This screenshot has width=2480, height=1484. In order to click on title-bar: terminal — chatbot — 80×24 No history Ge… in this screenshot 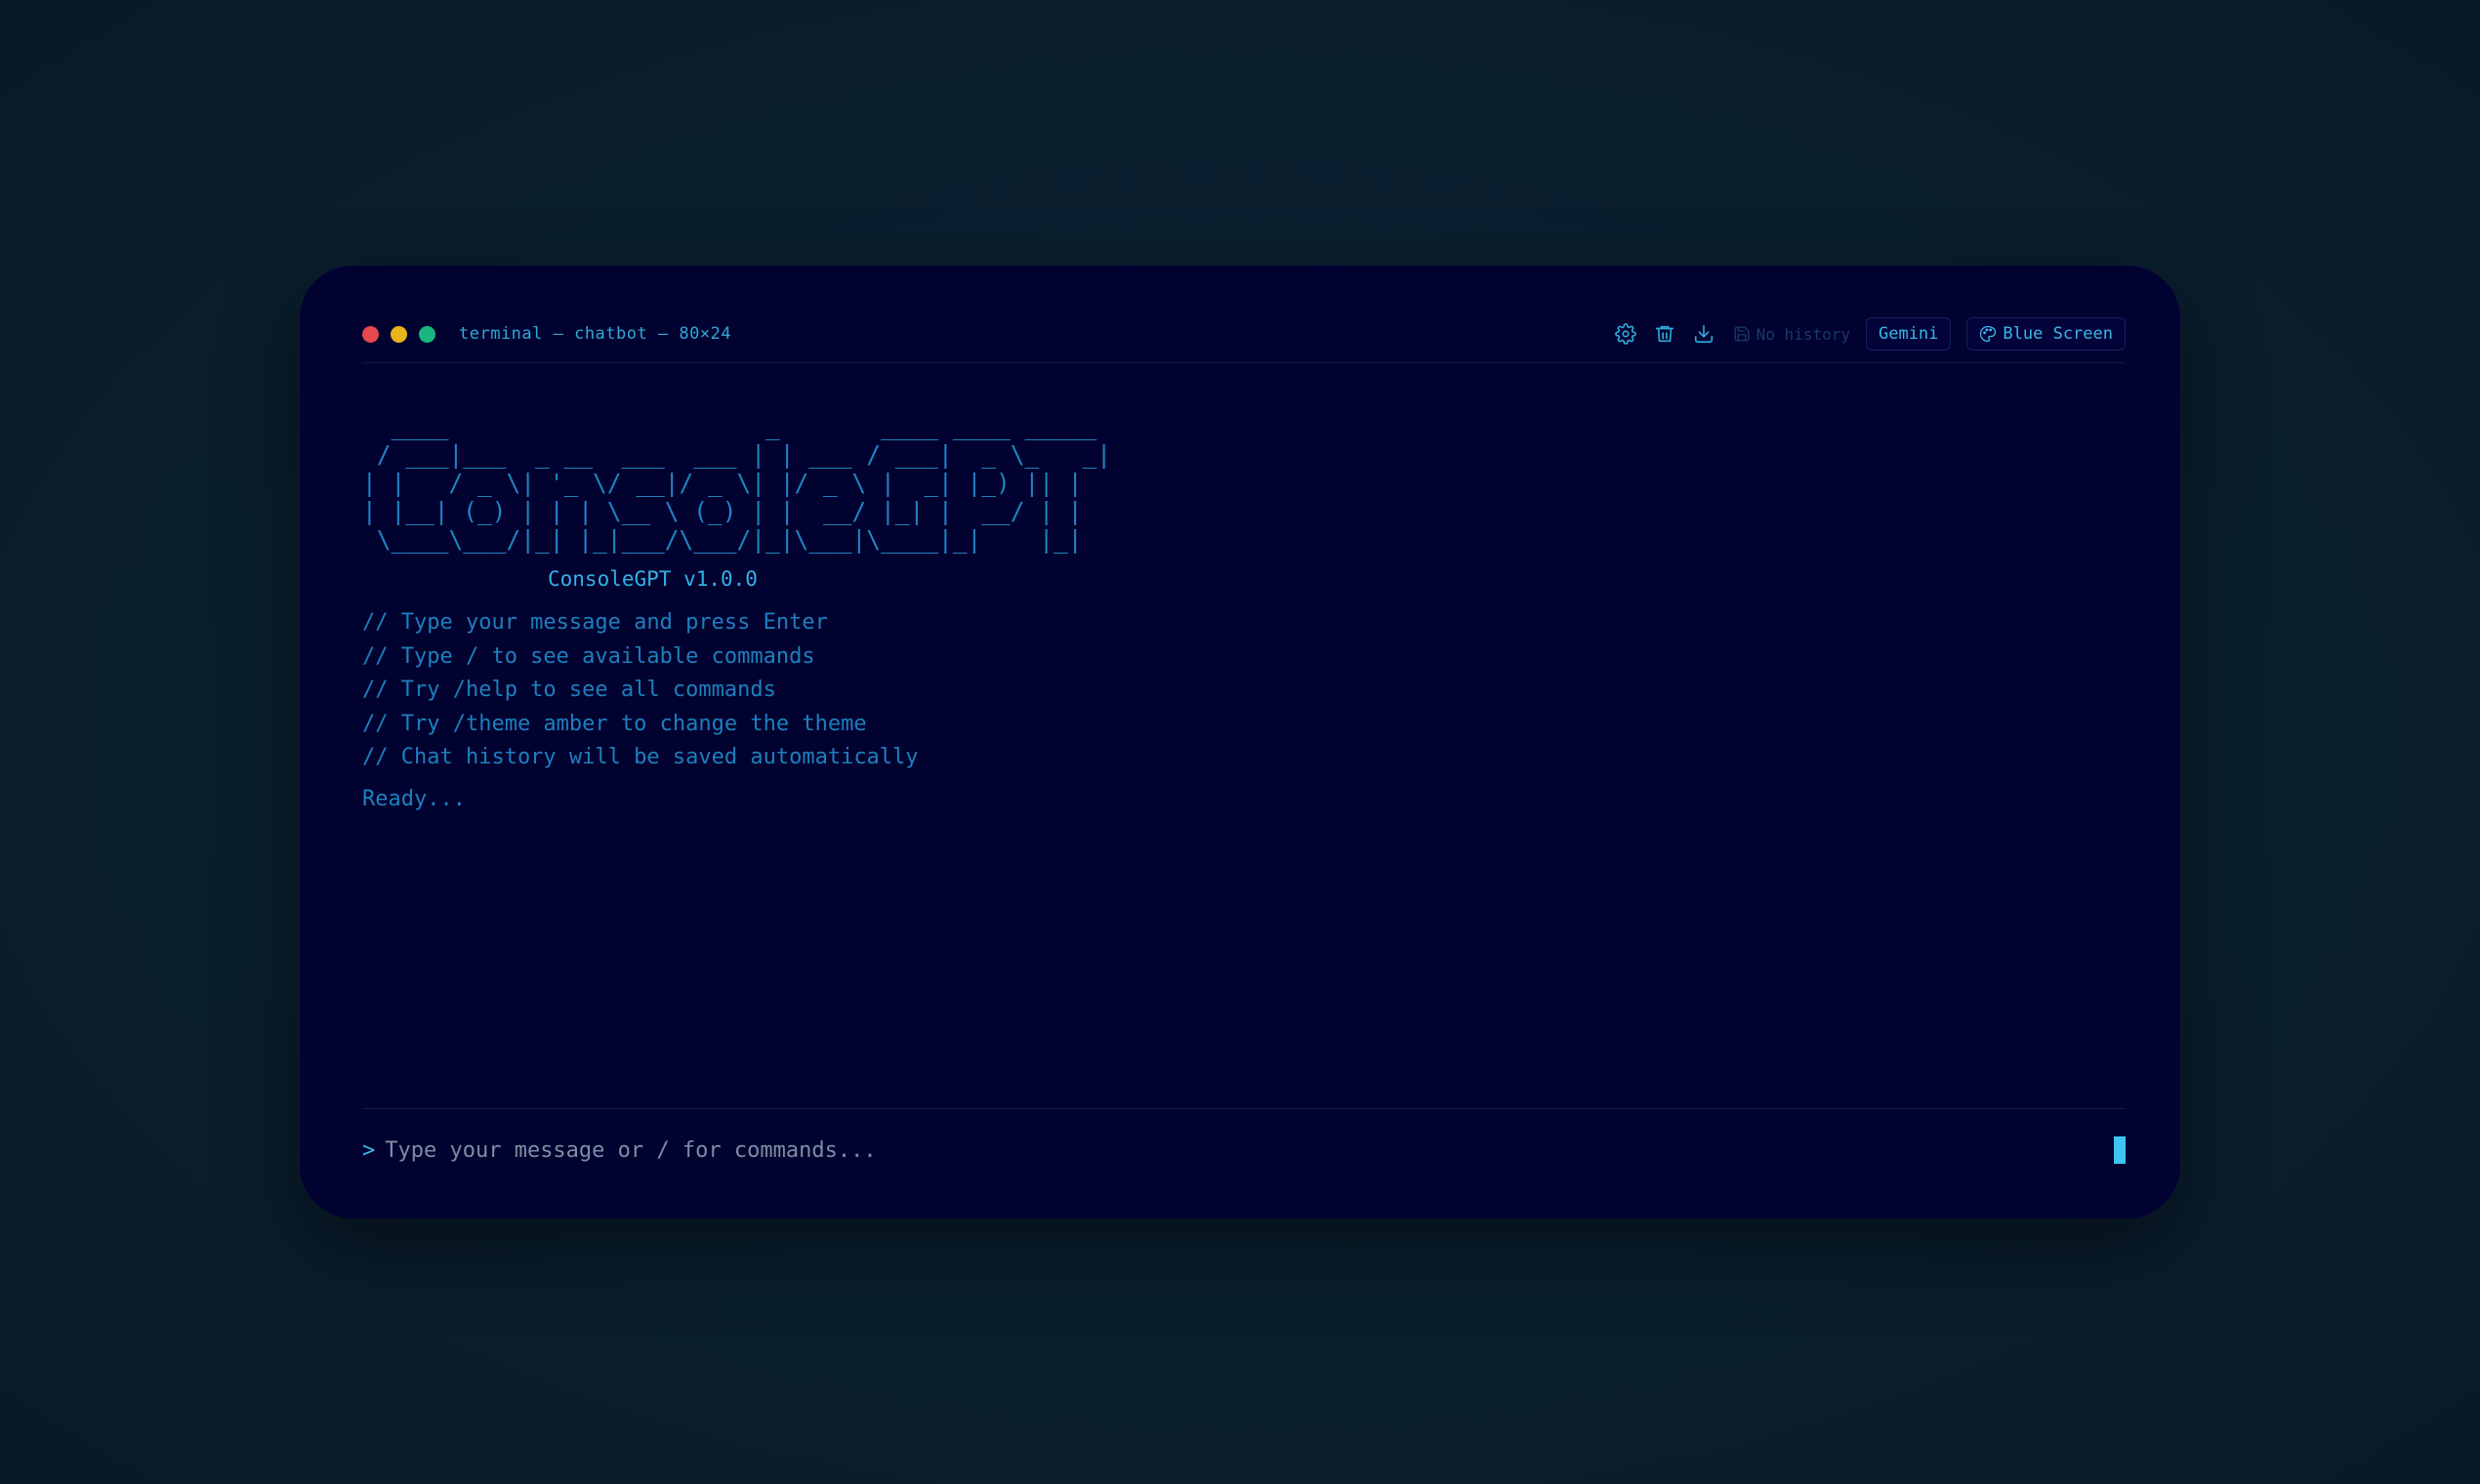, I will do `click(1244, 334)`.